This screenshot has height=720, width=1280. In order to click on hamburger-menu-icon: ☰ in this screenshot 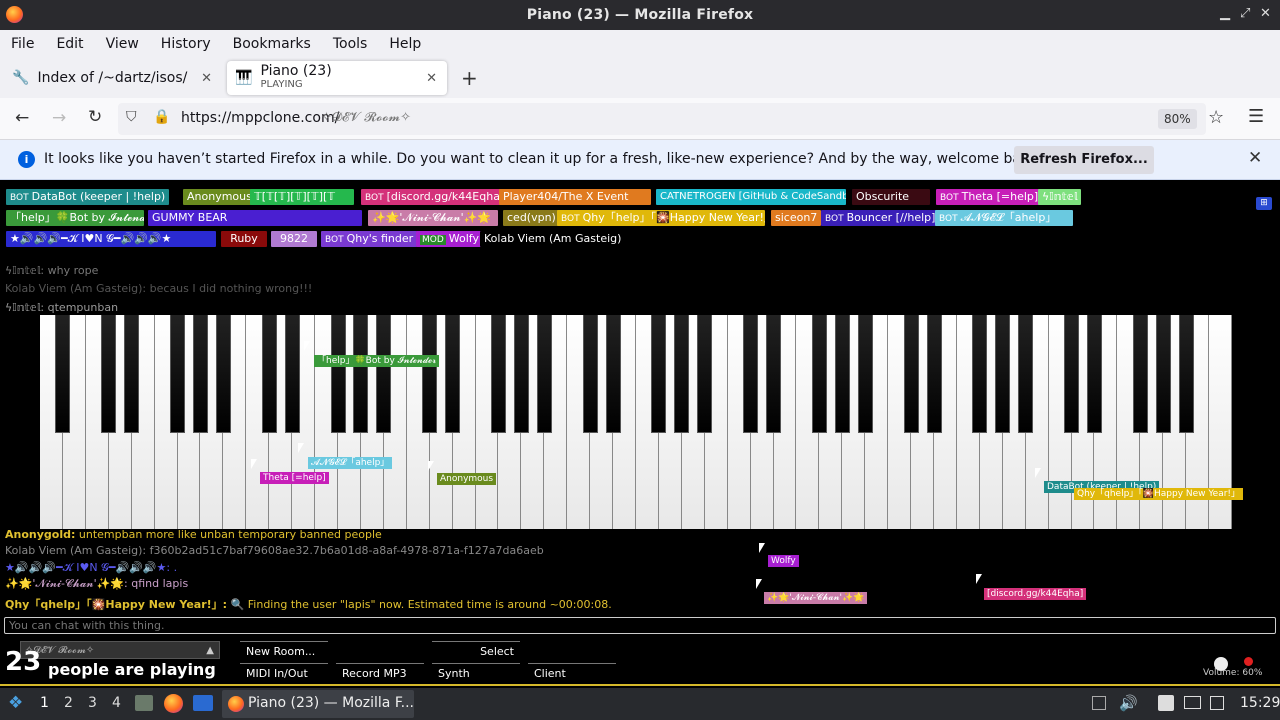, I will do `click(1256, 116)`.